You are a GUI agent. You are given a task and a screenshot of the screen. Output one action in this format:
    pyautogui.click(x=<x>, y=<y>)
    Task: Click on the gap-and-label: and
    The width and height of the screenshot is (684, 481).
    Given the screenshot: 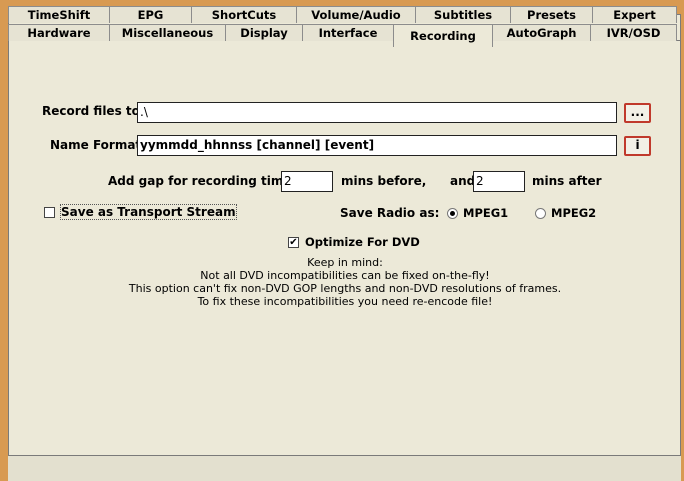 What is the action you would take?
    pyautogui.click(x=463, y=181)
    